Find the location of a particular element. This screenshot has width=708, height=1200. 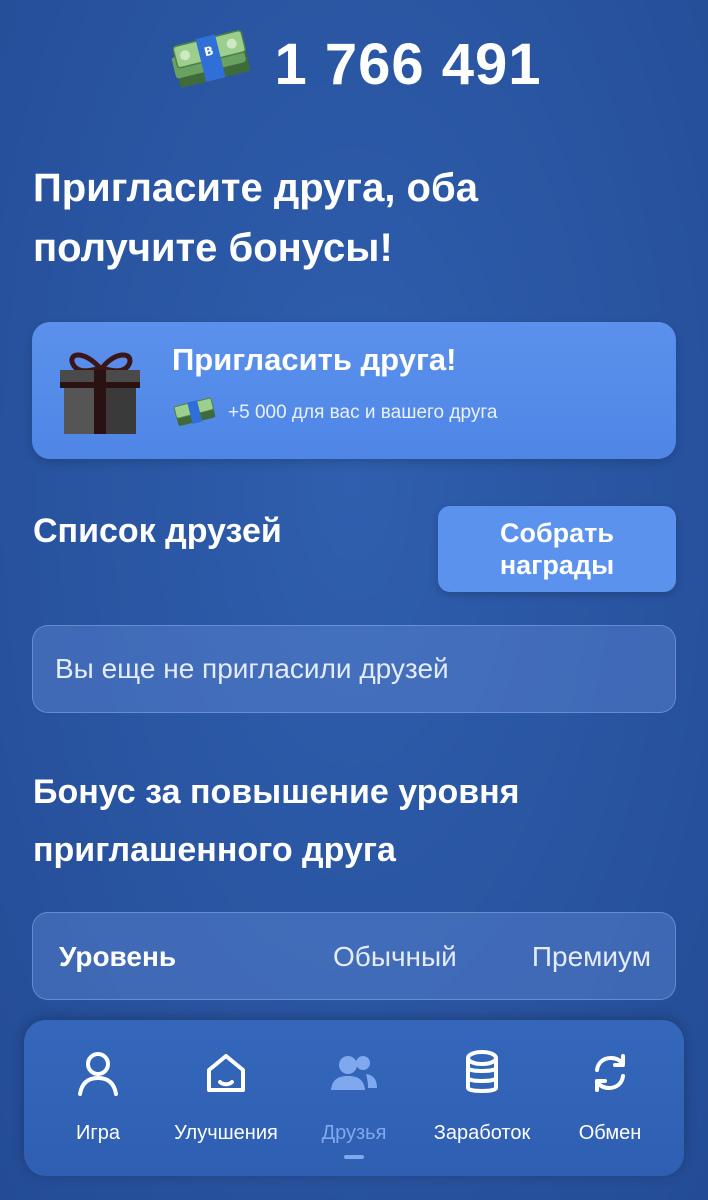

level-column-header: Уровень is located at coordinates (118, 956).